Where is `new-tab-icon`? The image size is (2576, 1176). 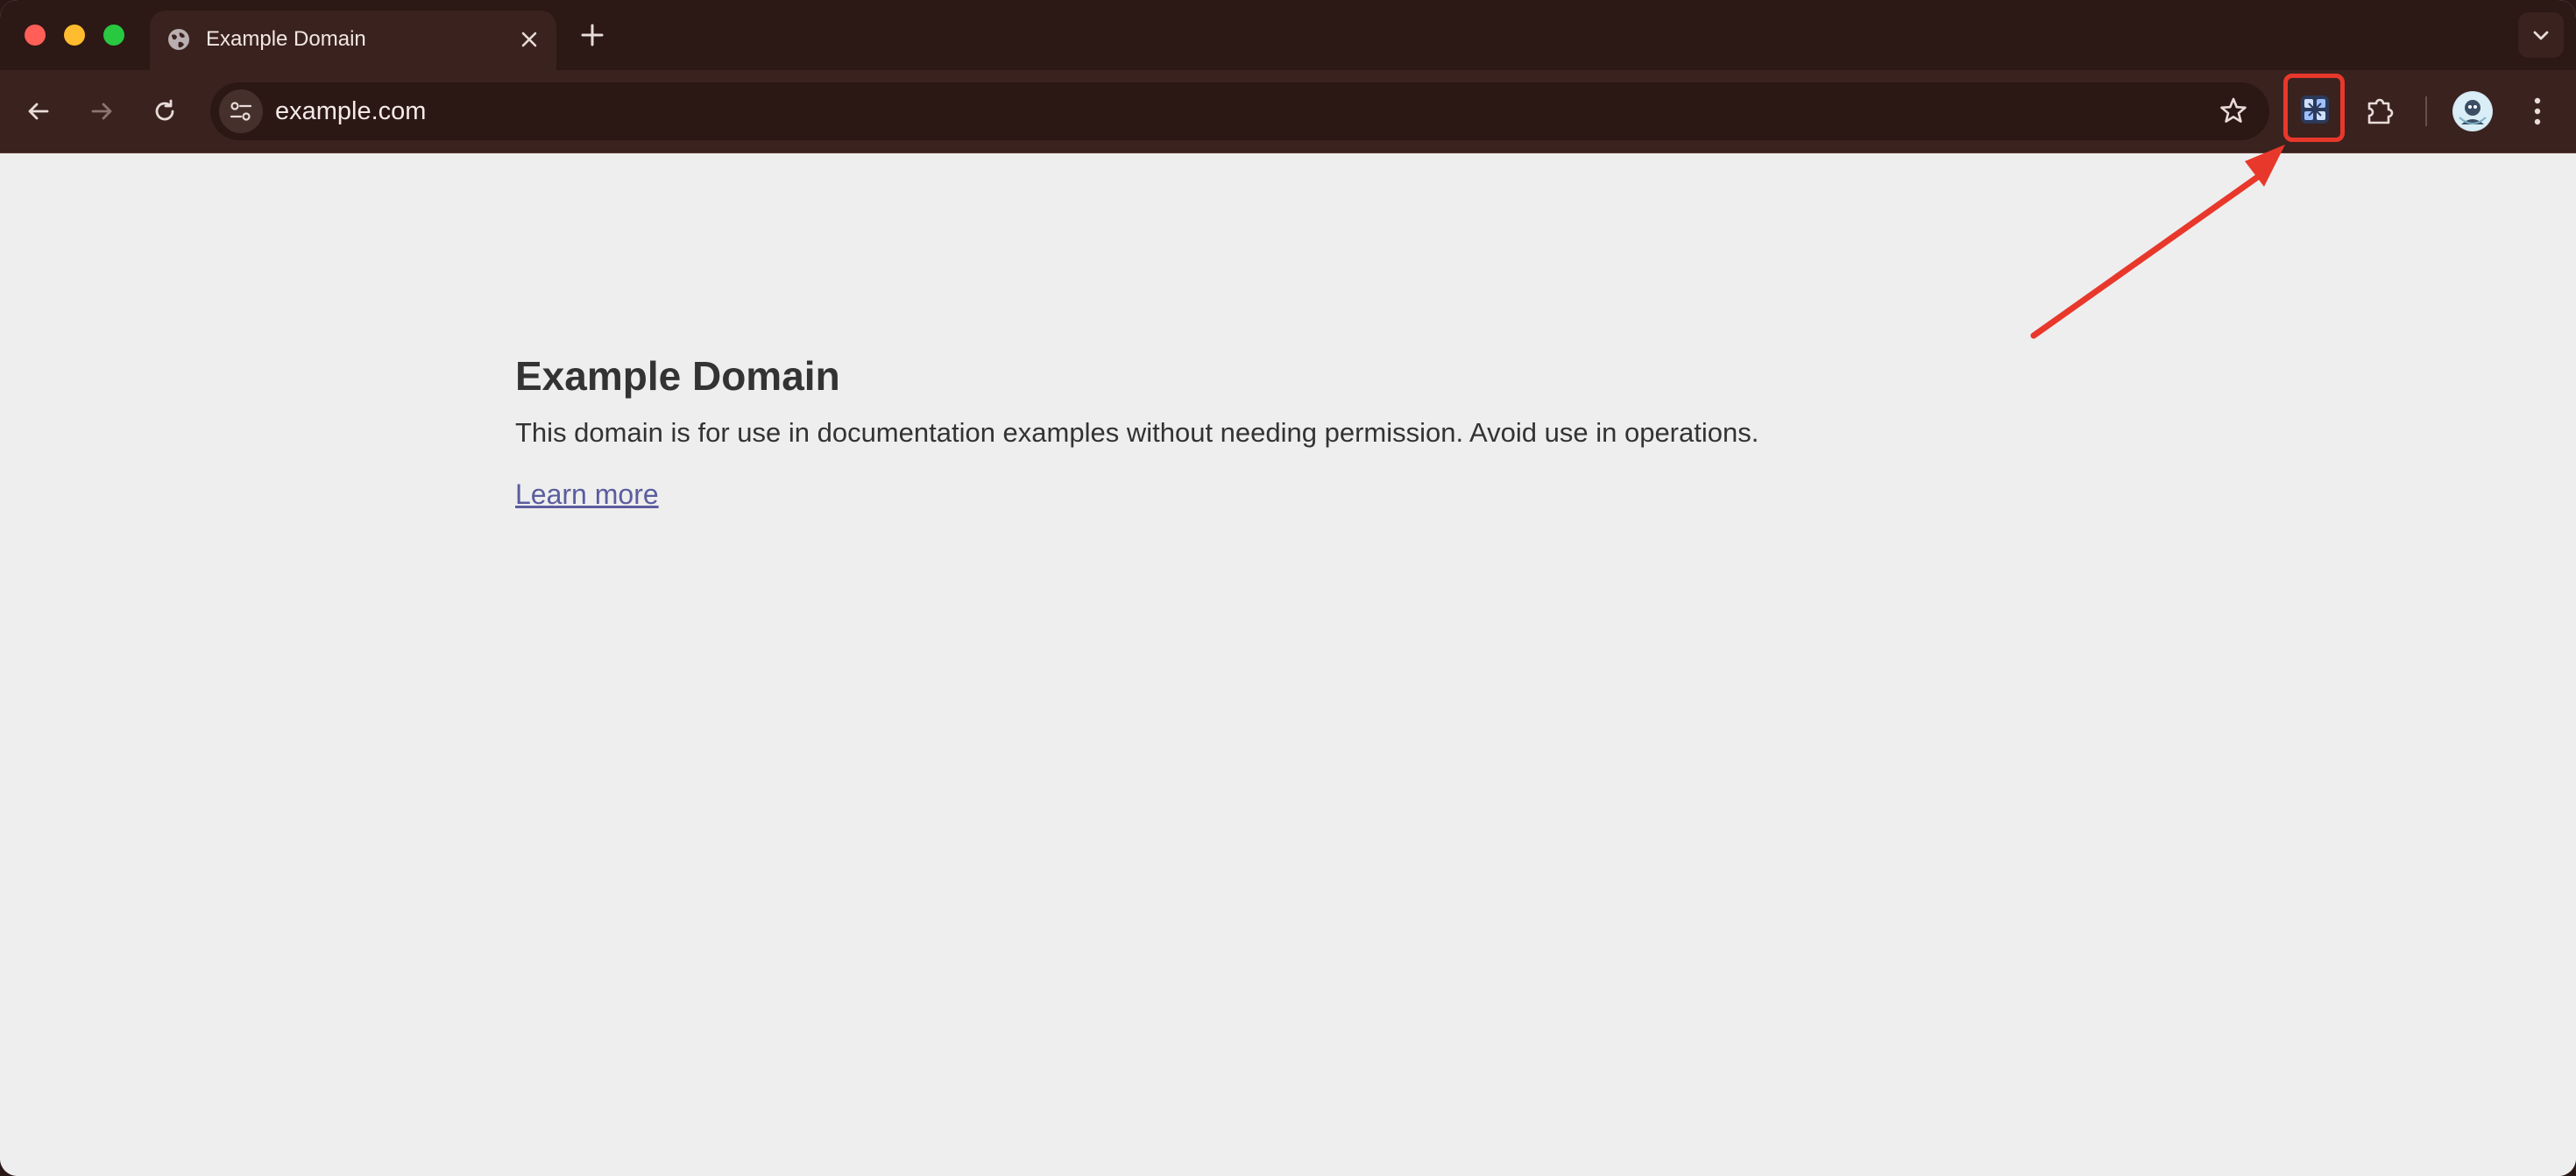
new-tab-icon is located at coordinates (592, 35).